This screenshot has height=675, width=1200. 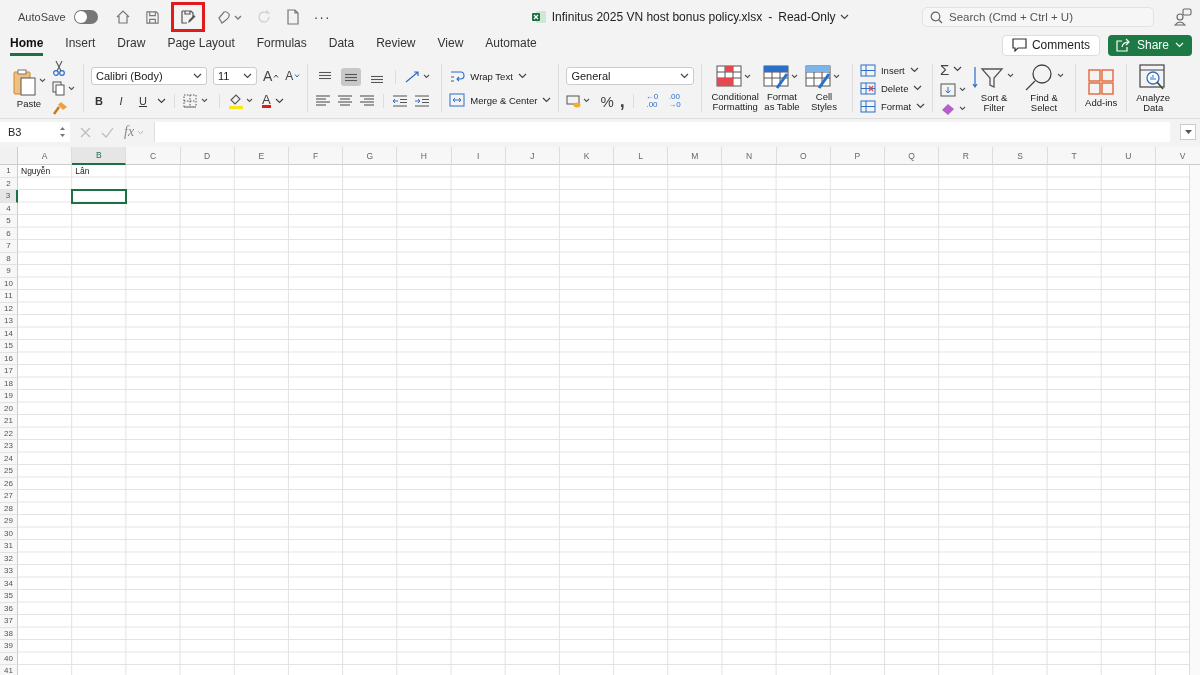 What do you see at coordinates (951, 69) in the screenshot?
I see `autosum-button: Σ` at bounding box center [951, 69].